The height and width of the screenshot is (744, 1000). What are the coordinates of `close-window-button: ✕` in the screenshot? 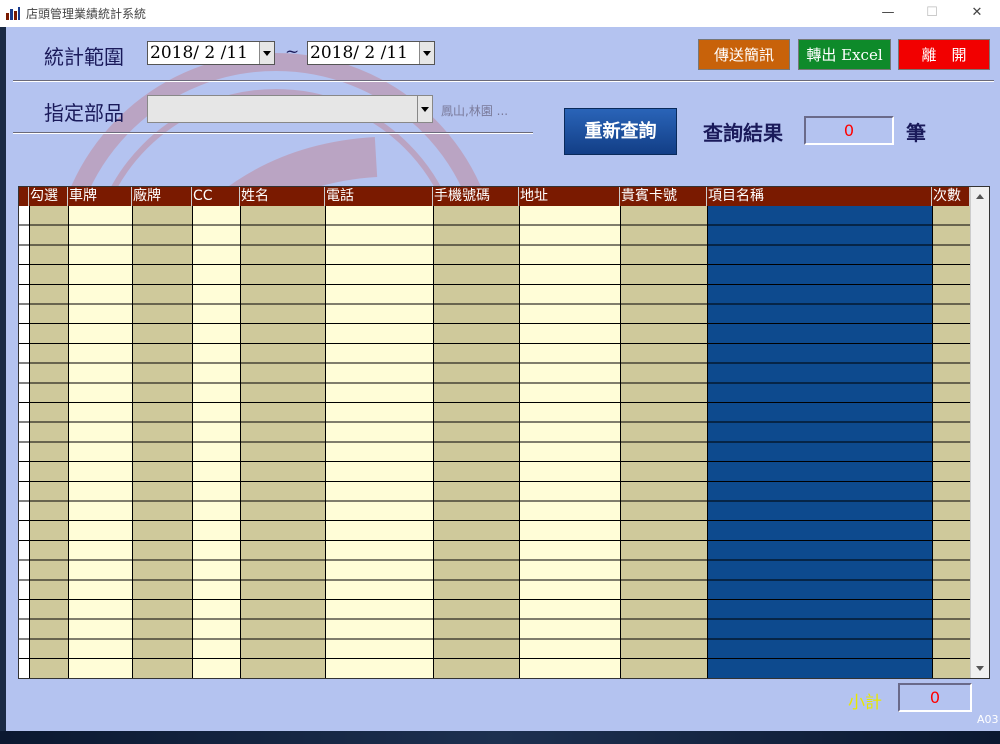 It's located at (977, 13).